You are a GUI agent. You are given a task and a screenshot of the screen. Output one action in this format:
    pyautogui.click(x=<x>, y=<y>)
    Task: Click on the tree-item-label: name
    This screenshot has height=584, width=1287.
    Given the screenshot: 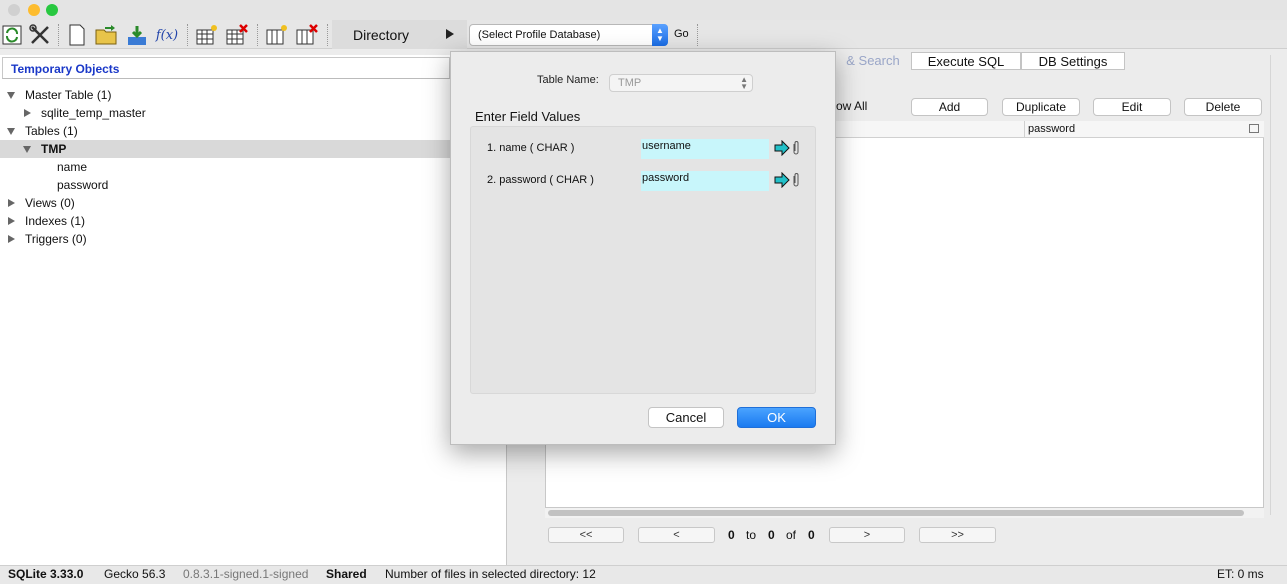 What is the action you would take?
    pyautogui.click(x=72, y=167)
    